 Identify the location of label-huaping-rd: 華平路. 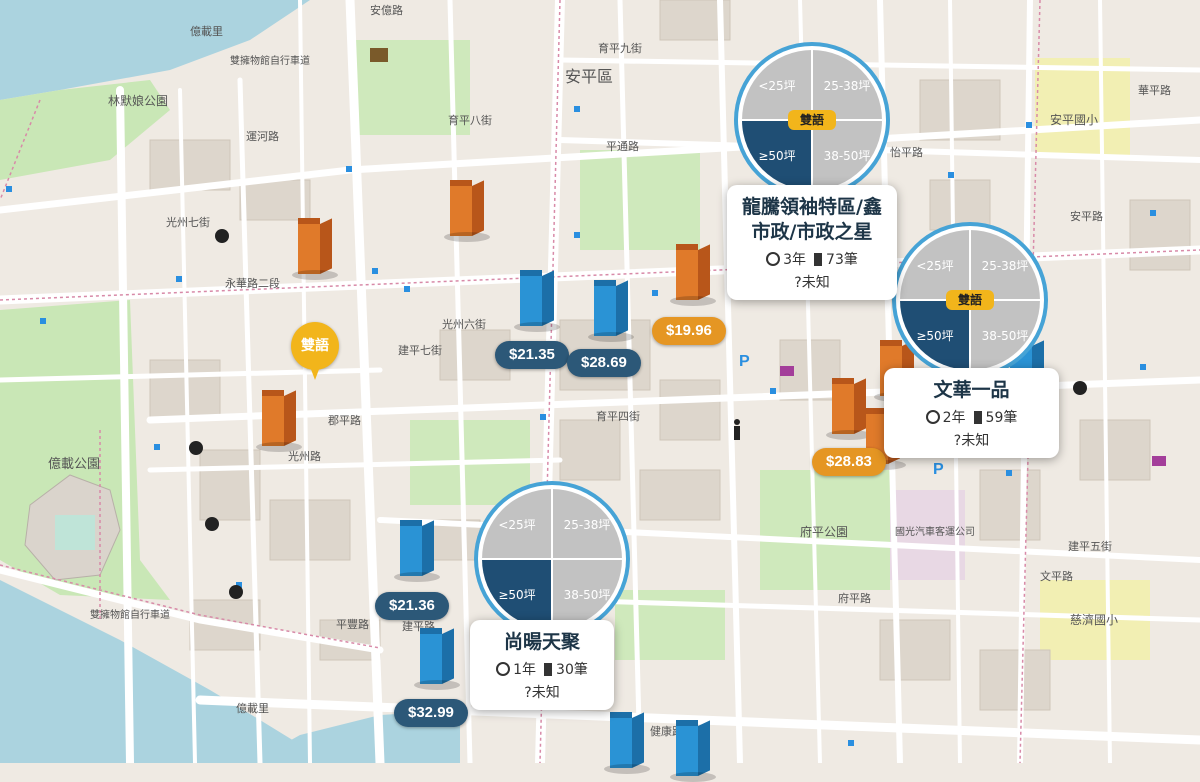
(1154, 90).